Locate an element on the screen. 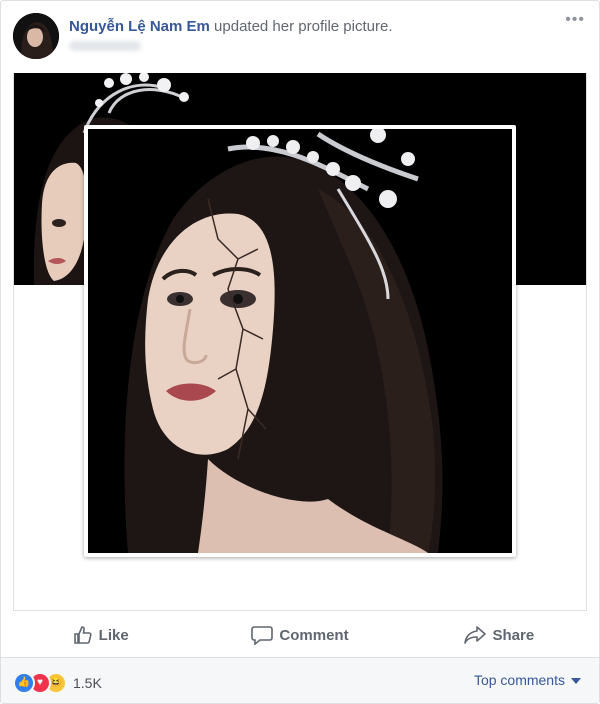  caret-down-icon is located at coordinates (576, 681).